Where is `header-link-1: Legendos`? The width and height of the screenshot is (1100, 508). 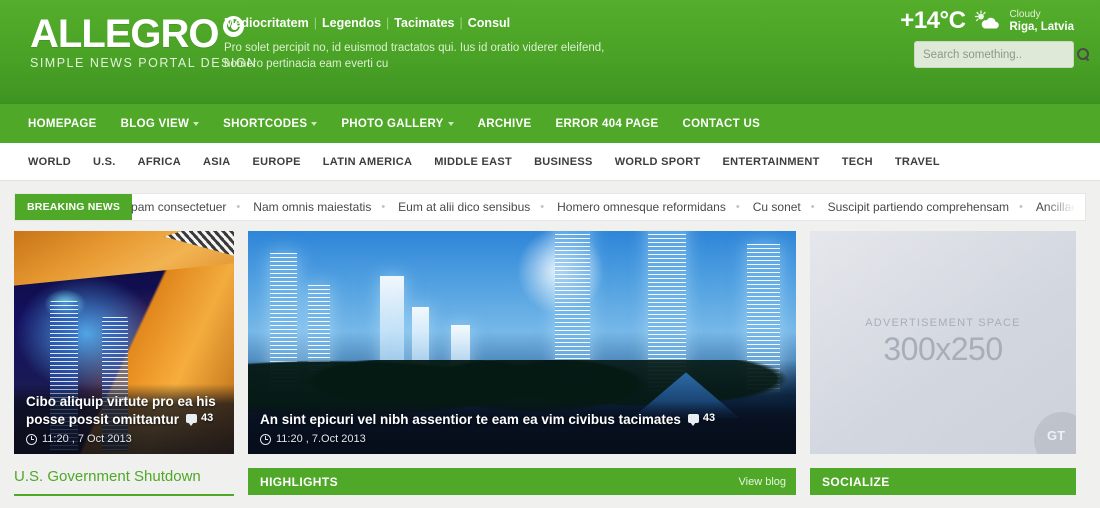 header-link-1: Legendos is located at coordinates (351, 23).